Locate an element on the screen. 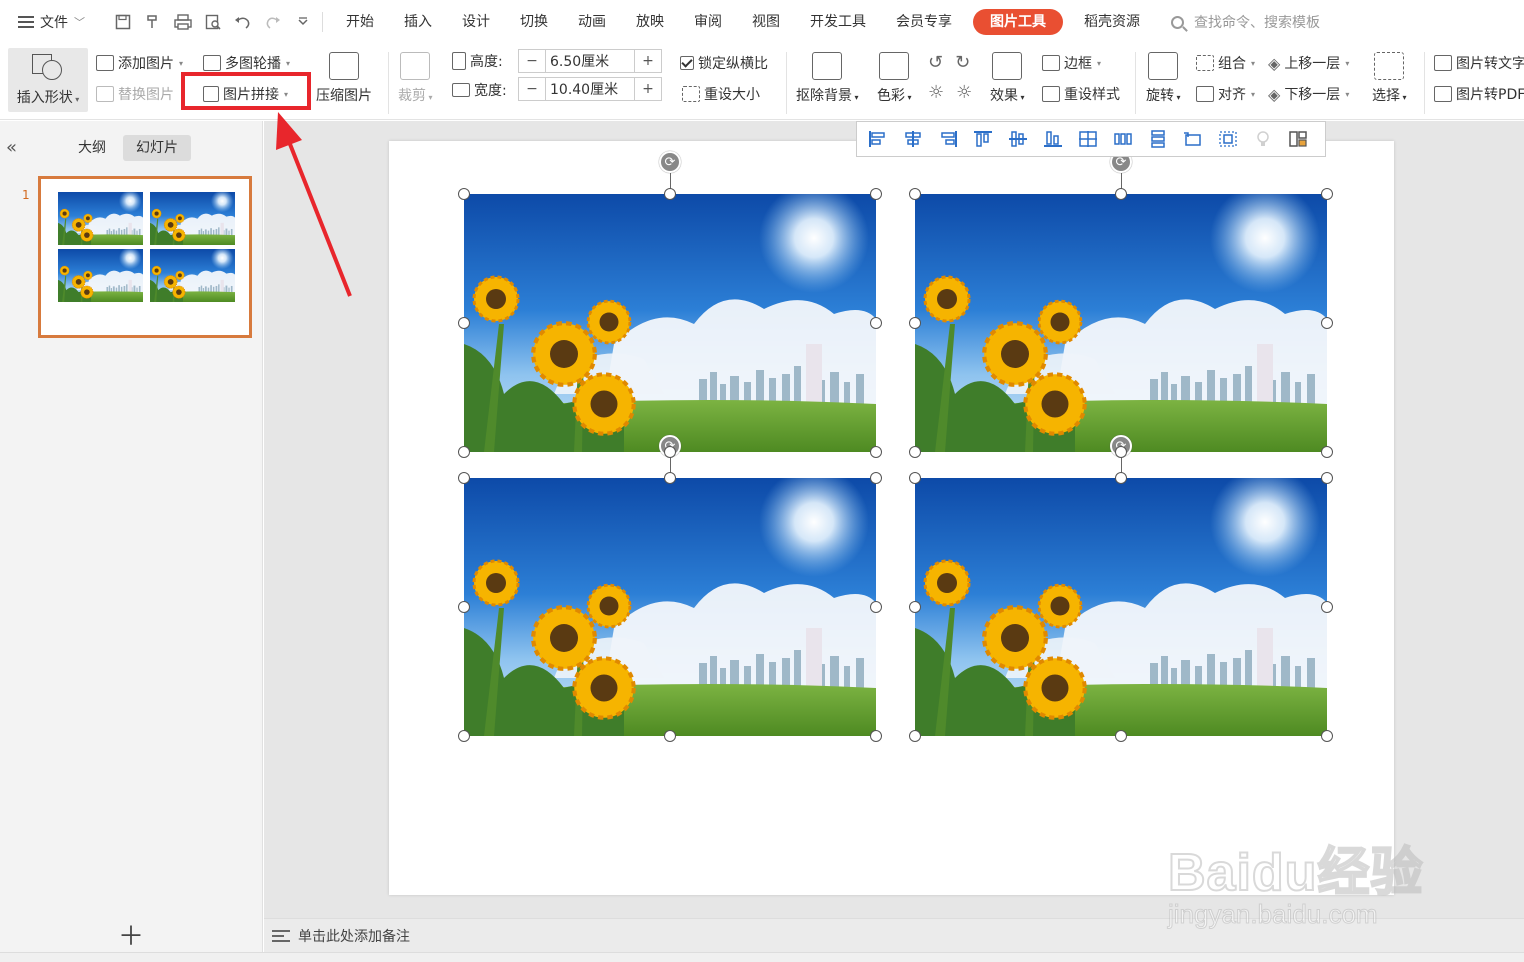 This screenshot has width=1524, height=962. picture-bottom-right is located at coordinates (1121, 607).